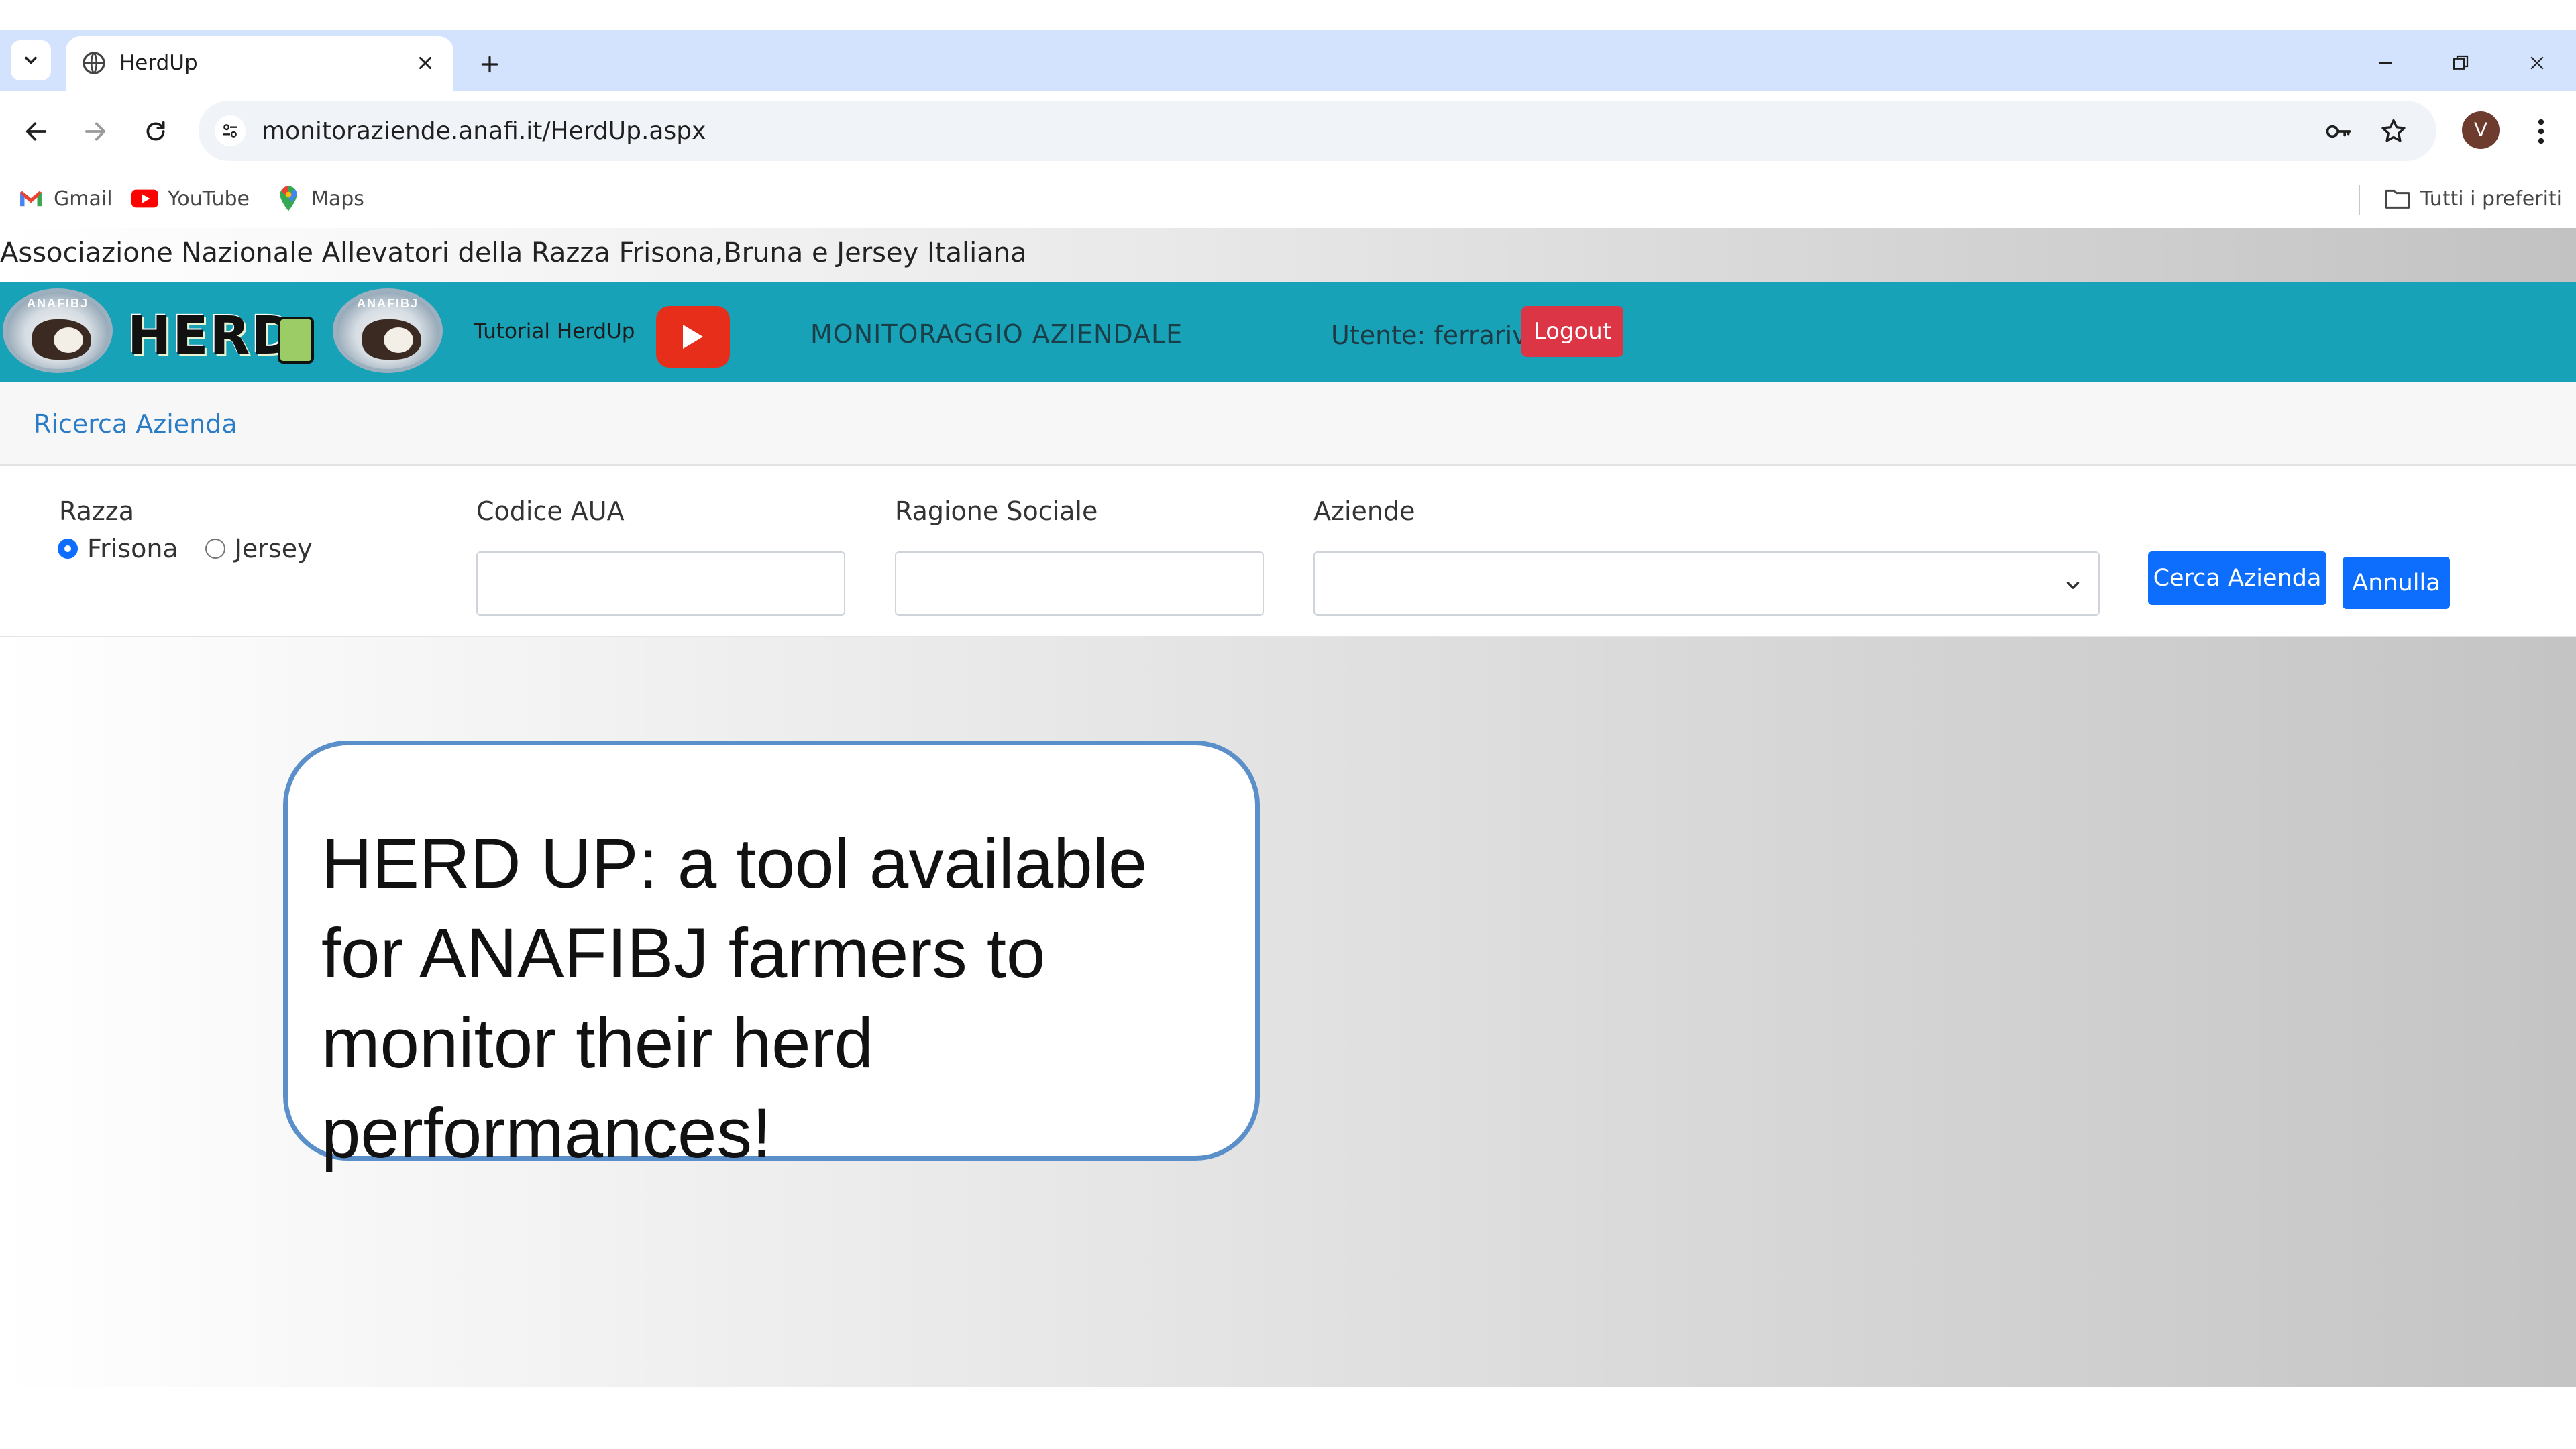  I want to click on bookmark-star-icon, so click(2393, 131).